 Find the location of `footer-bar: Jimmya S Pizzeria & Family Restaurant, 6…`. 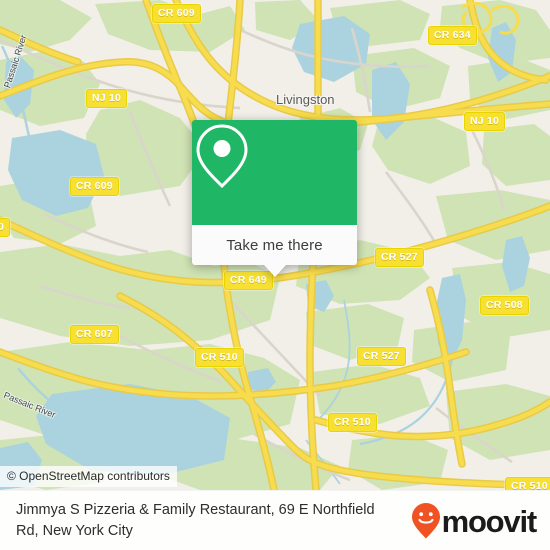

footer-bar: Jimmya S Pizzeria & Family Restaurant, 6… is located at coordinates (275, 520).